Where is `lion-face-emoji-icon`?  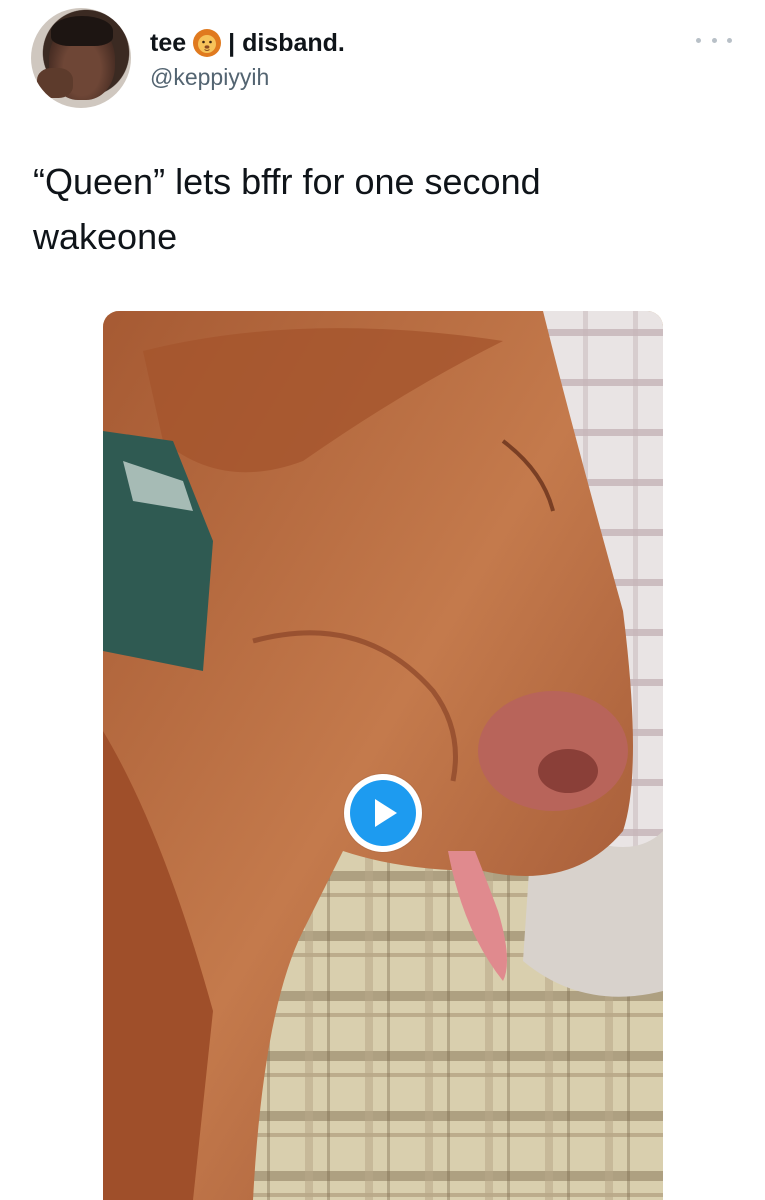 lion-face-emoji-icon is located at coordinates (207, 43).